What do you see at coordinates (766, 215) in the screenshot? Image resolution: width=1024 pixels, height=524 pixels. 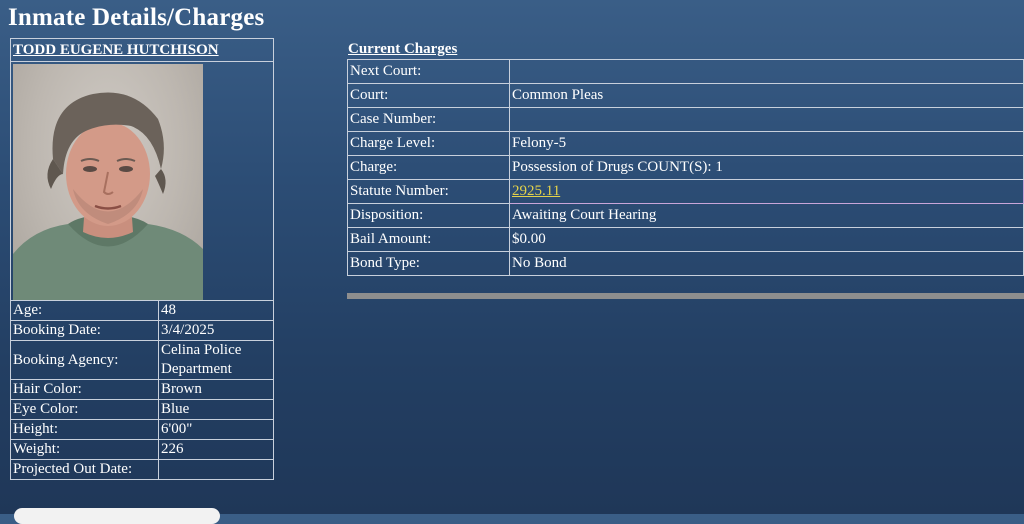 I see `charge-value: Awaiting Court Hearing` at bounding box center [766, 215].